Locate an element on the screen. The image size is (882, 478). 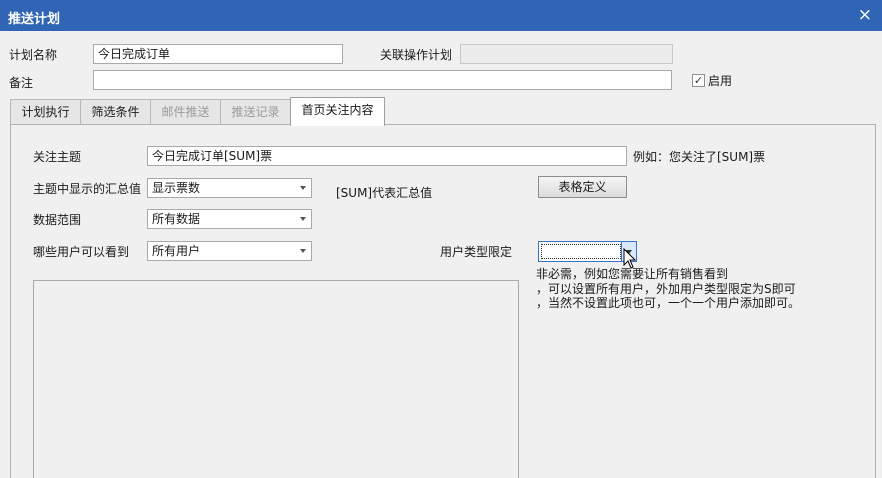
enable-checkbox: ✓ is located at coordinates (698, 80).